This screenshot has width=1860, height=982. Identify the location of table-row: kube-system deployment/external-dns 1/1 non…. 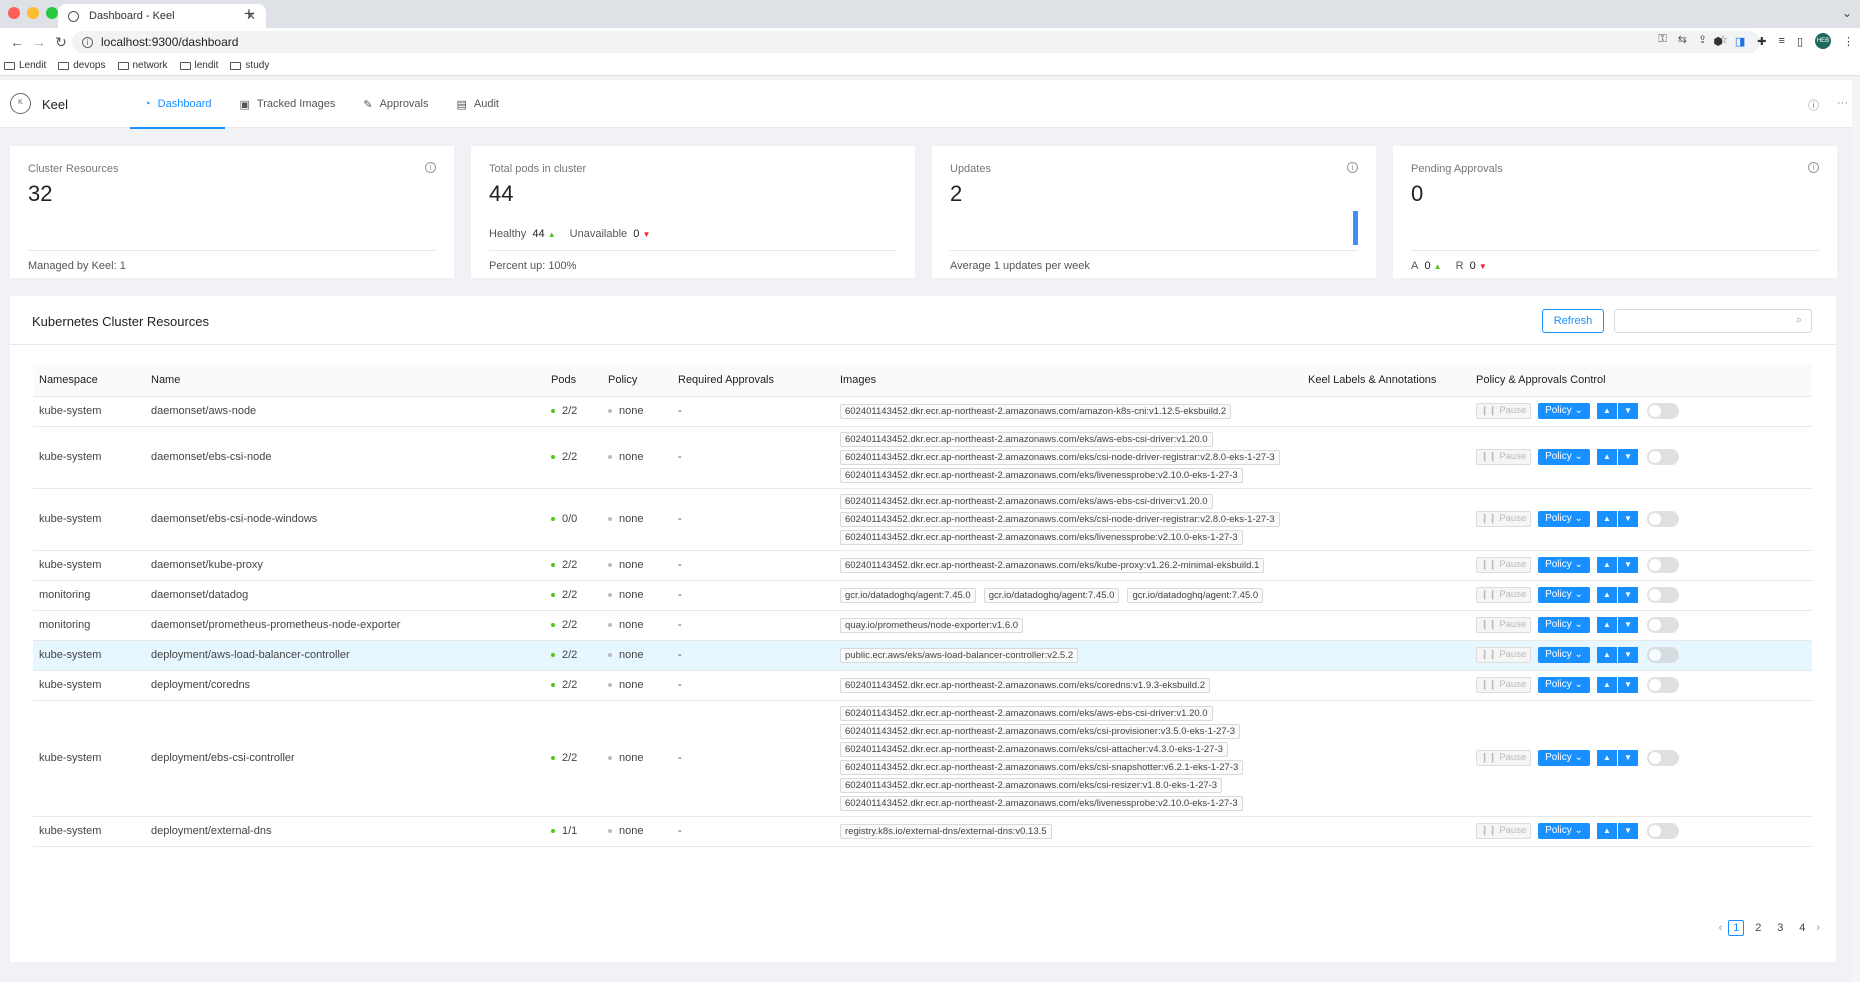
(922, 831).